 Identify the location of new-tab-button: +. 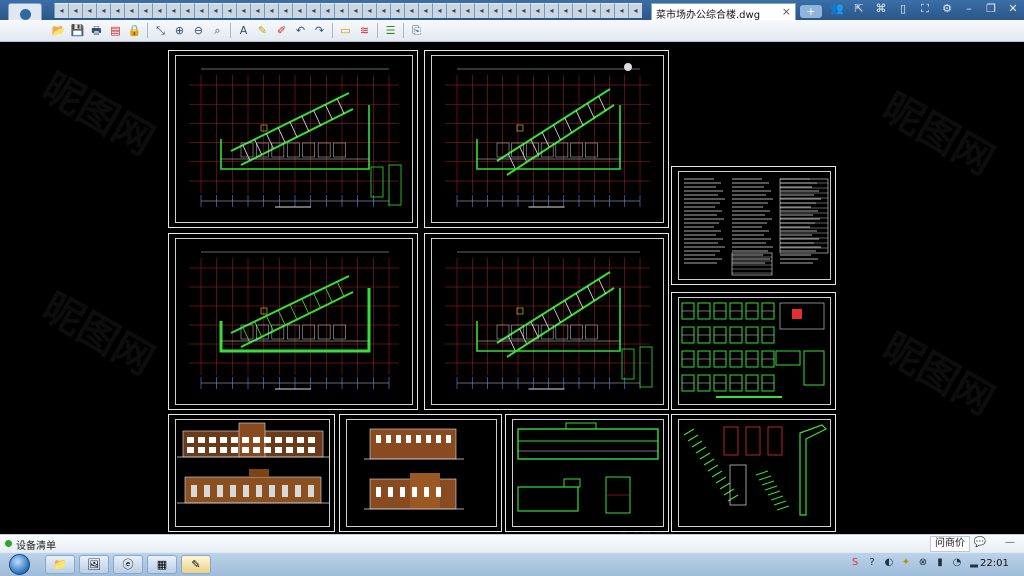
(811, 11).